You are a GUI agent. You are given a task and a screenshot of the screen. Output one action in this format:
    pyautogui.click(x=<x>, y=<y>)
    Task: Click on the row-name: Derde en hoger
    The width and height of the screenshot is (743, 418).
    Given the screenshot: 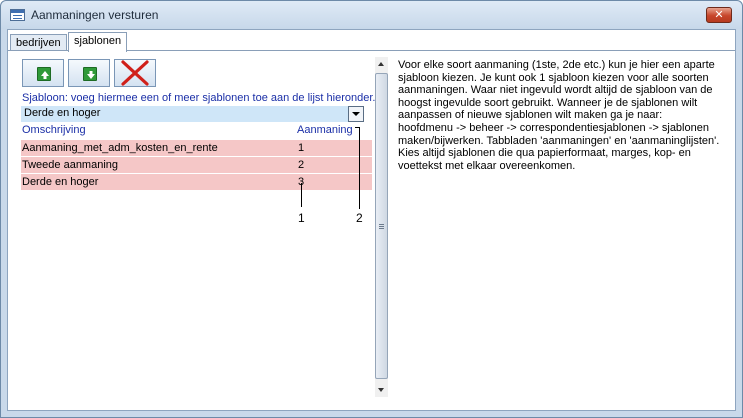 What is the action you would take?
    pyautogui.click(x=60, y=182)
    